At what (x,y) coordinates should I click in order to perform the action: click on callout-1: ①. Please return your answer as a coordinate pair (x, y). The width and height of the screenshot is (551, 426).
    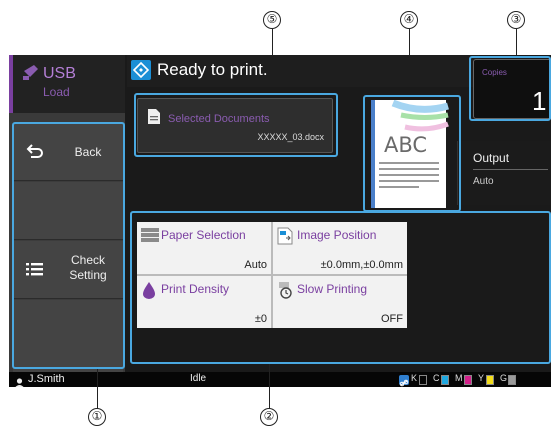
    Looking at the image, I should click on (97, 417).